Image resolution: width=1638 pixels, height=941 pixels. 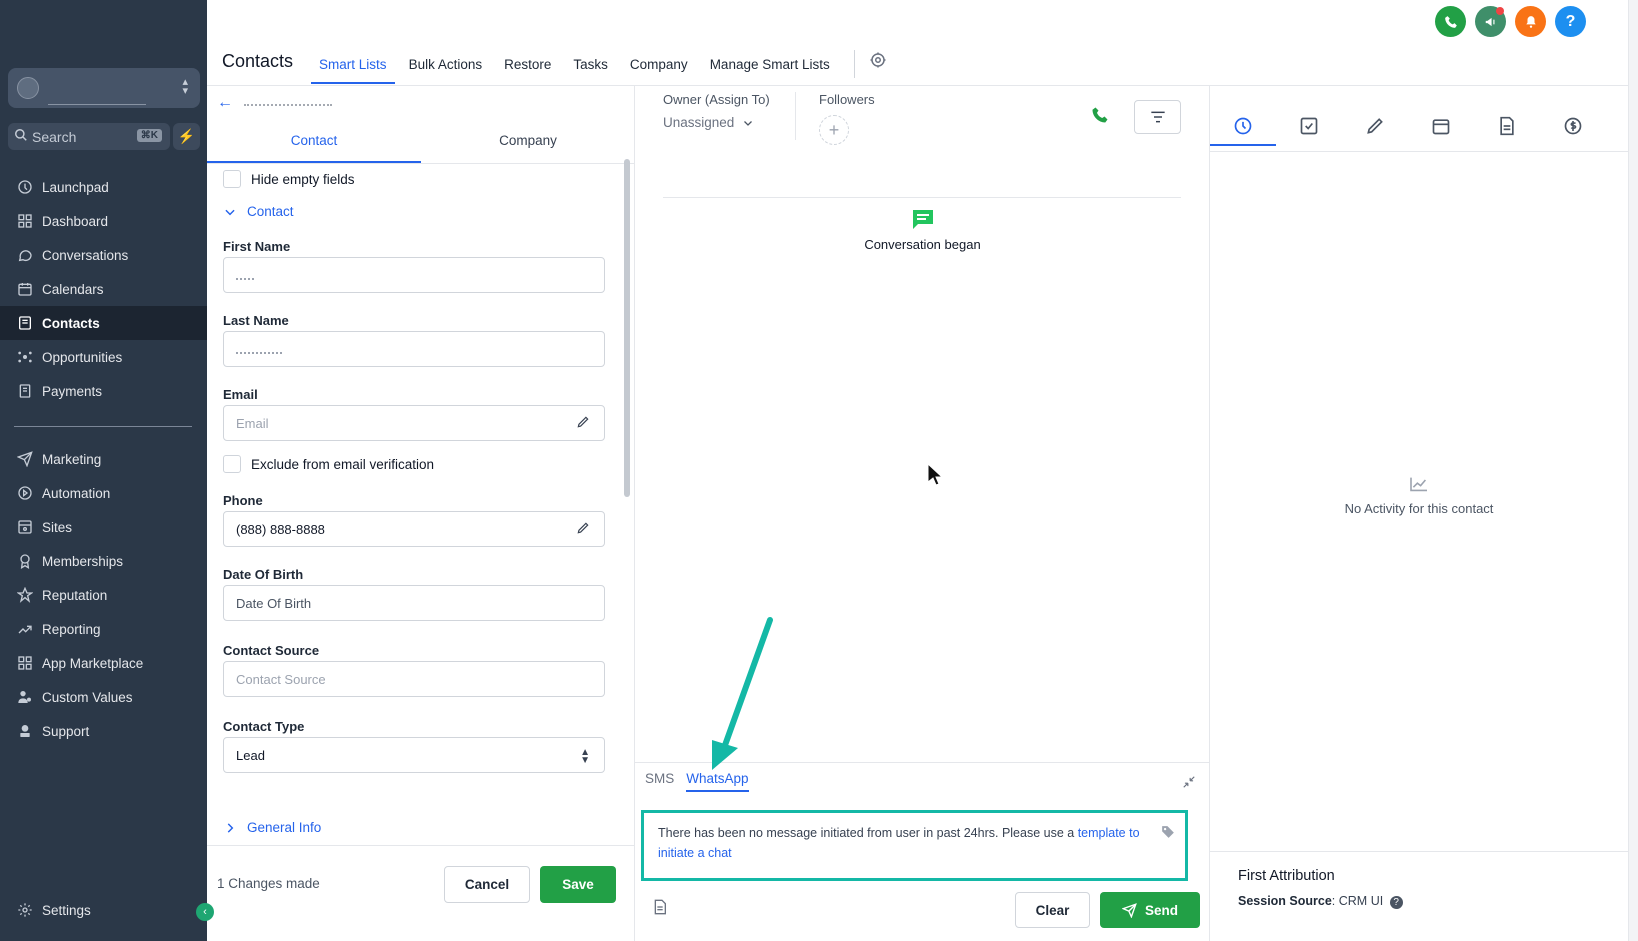 I want to click on dob-field: Date Of Birth, so click(x=414, y=603).